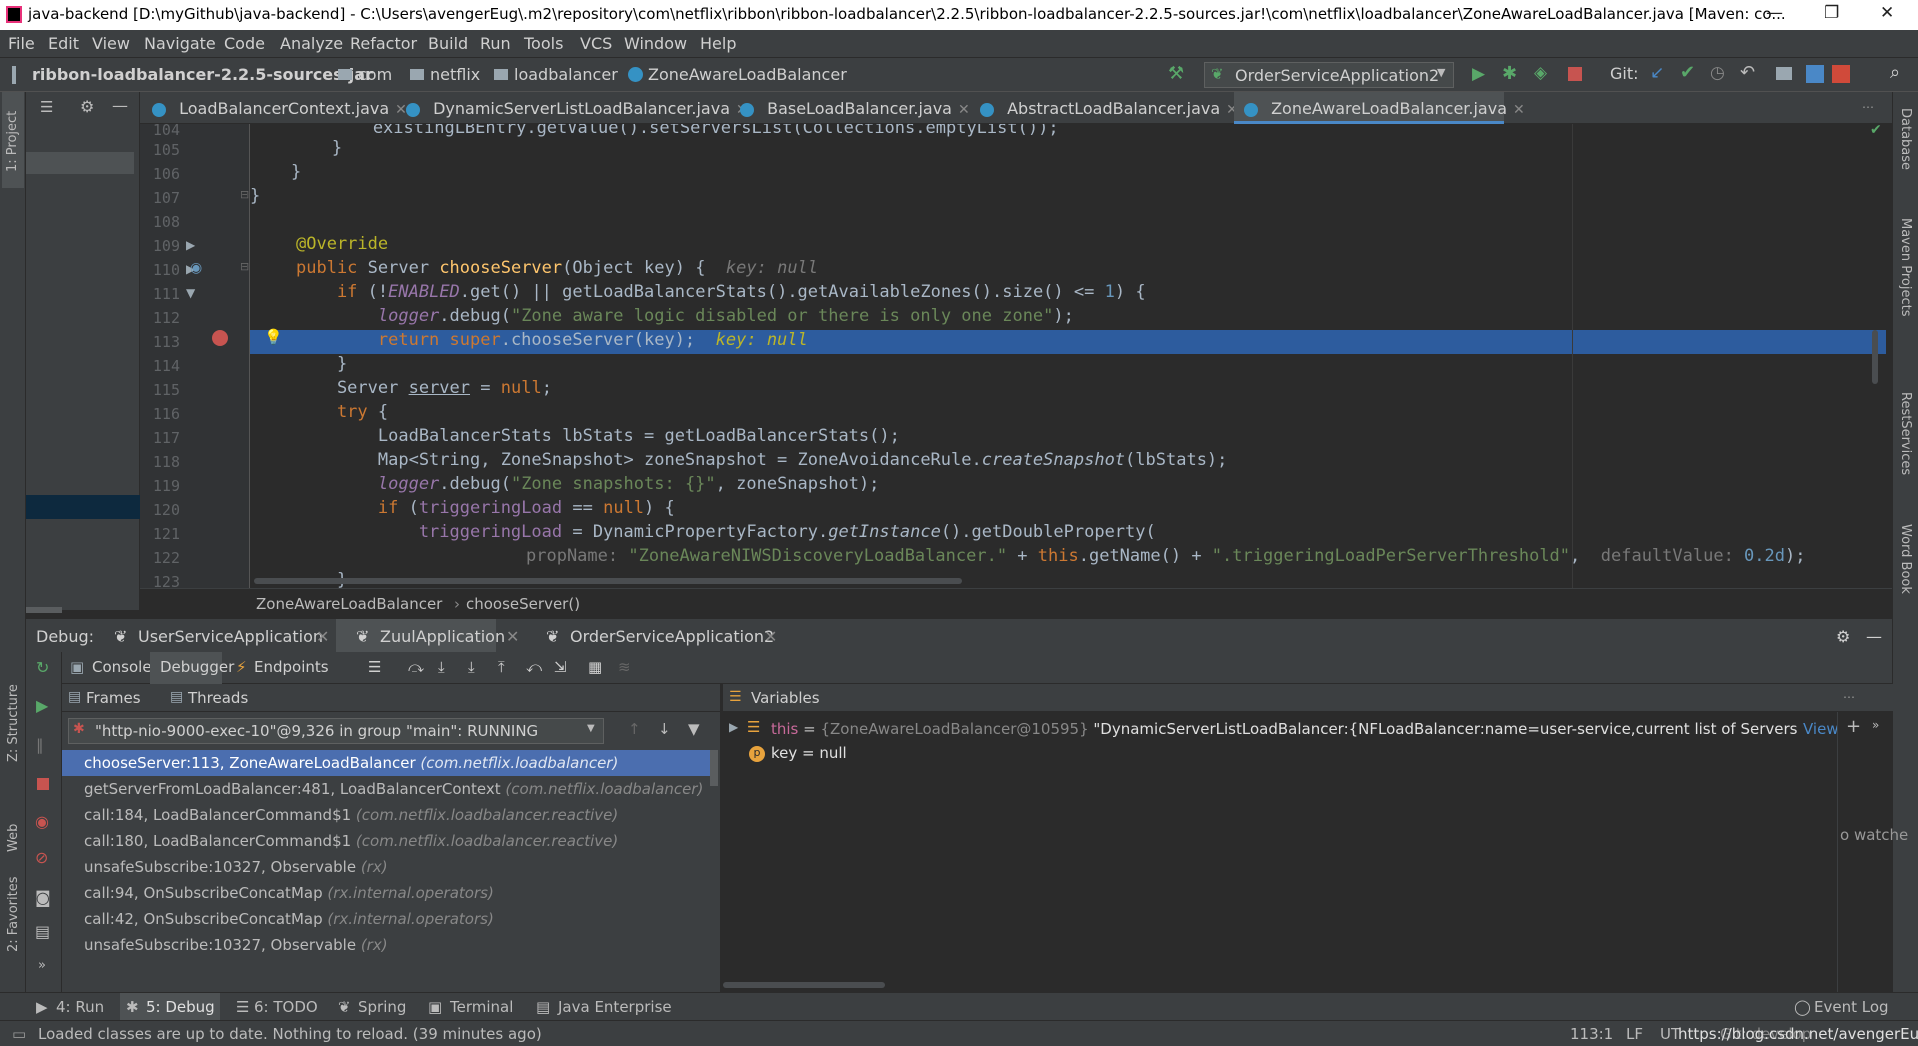  What do you see at coordinates (543, 43) in the screenshot?
I see `menu-tools: Tools` at bounding box center [543, 43].